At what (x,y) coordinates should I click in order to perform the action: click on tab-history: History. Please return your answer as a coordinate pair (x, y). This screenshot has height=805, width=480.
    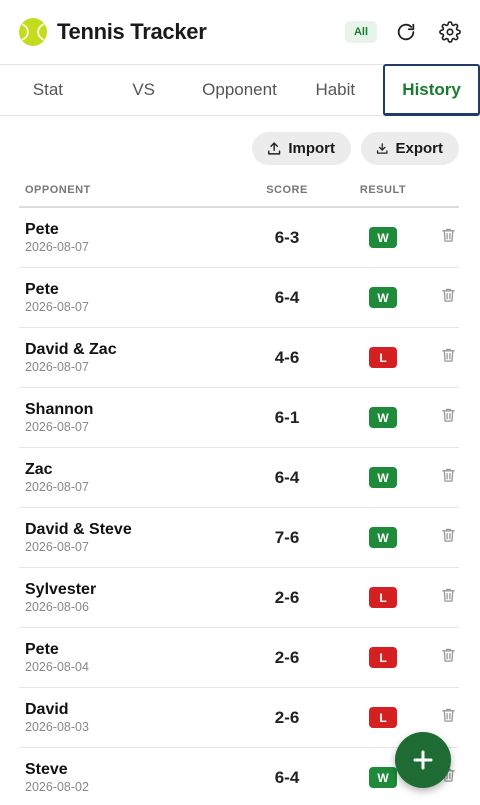
    Looking at the image, I should click on (431, 90).